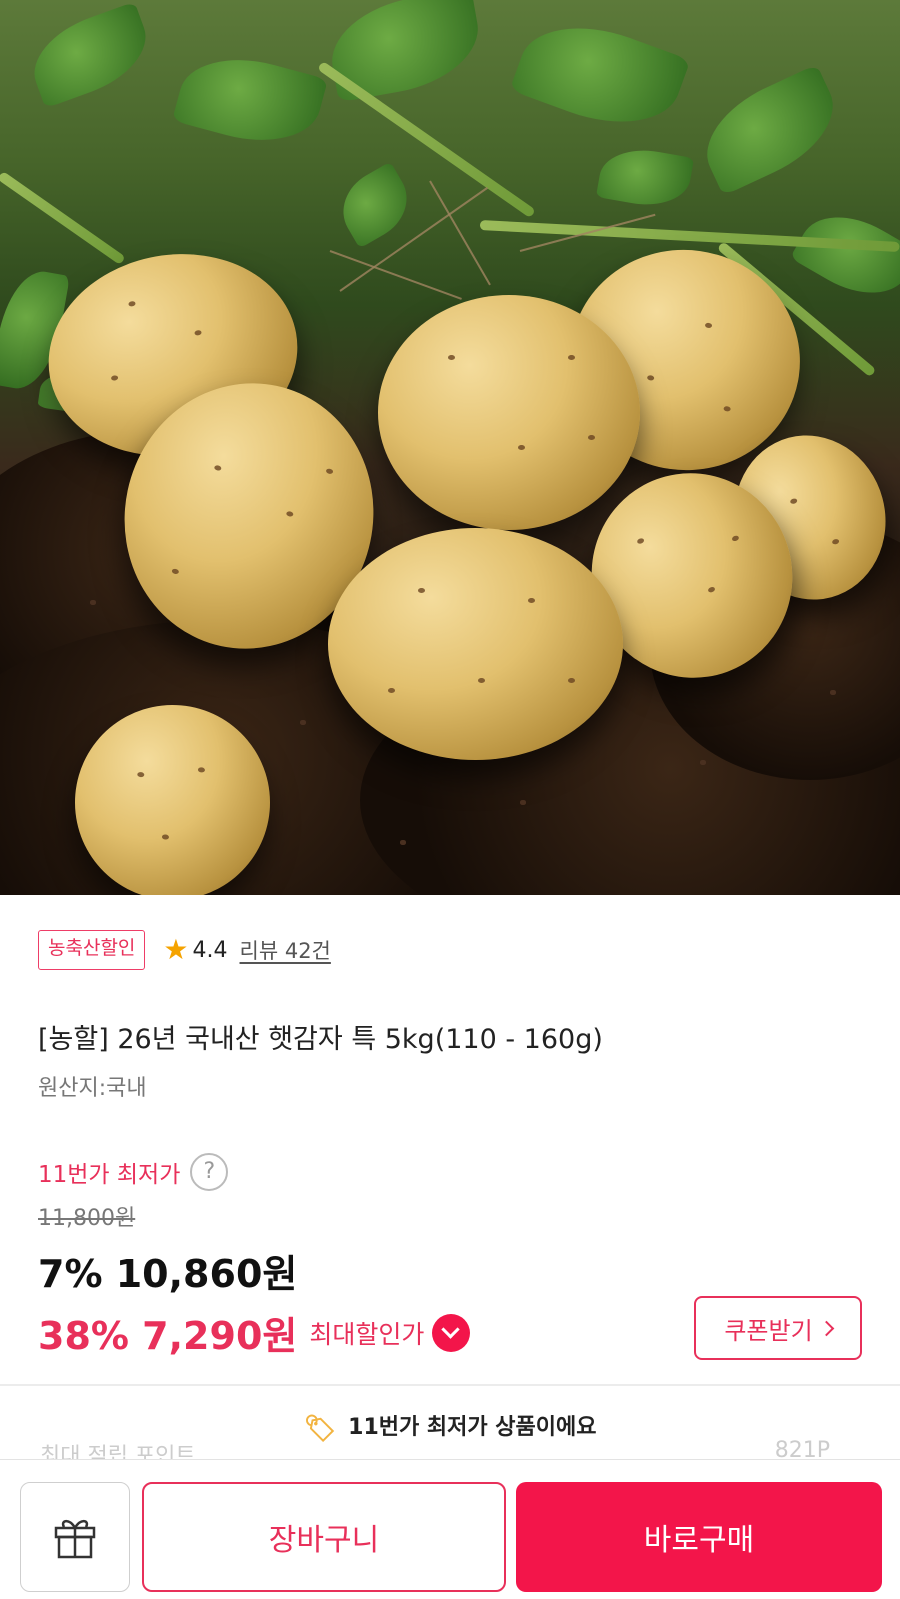  What do you see at coordinates (87, 1218) in the screenshot?
I see `original-price: 11,800원` at bounding box center [87, 1218].